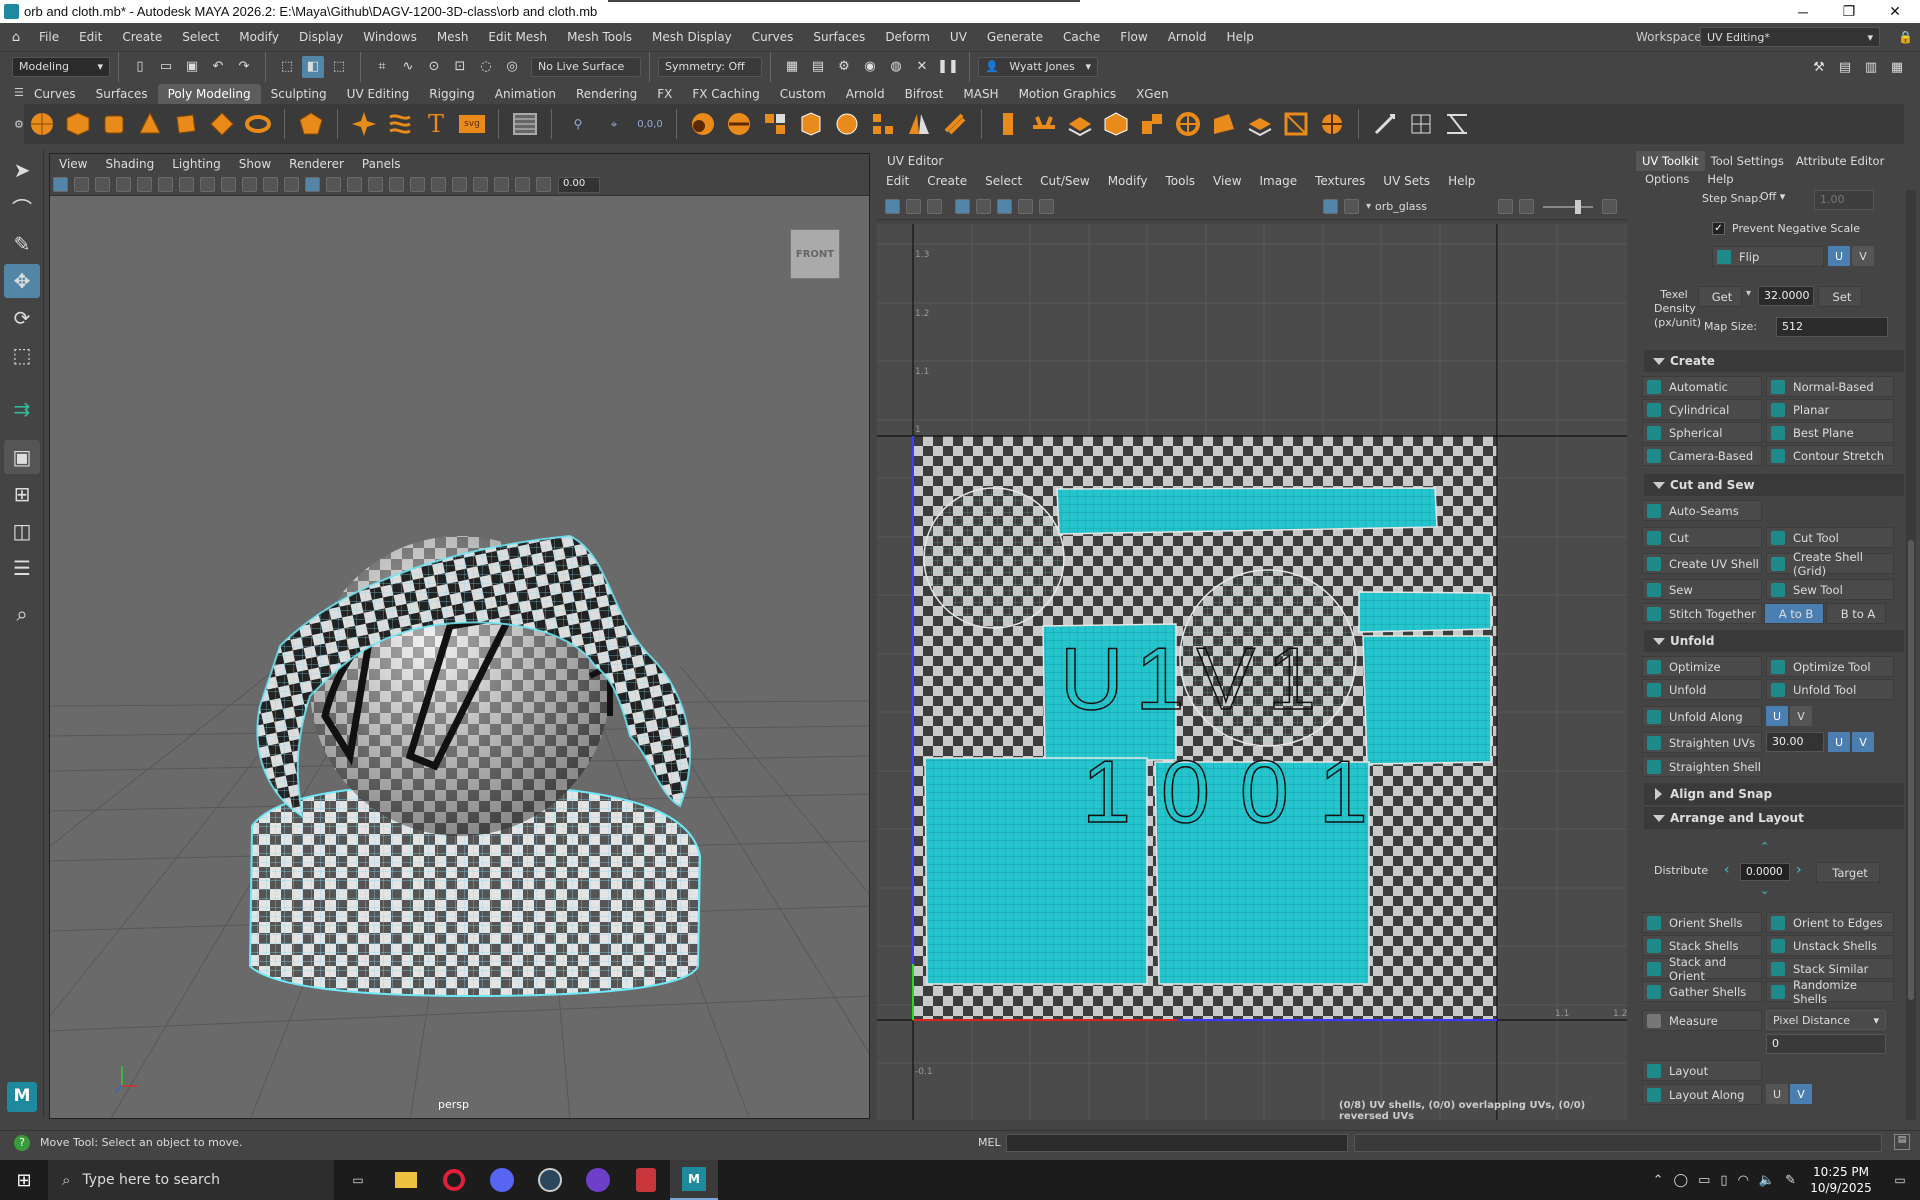 This screenshot has height=1200, width=1920. I want to click on volume-icon: 🔈, so click(1767, 1180).